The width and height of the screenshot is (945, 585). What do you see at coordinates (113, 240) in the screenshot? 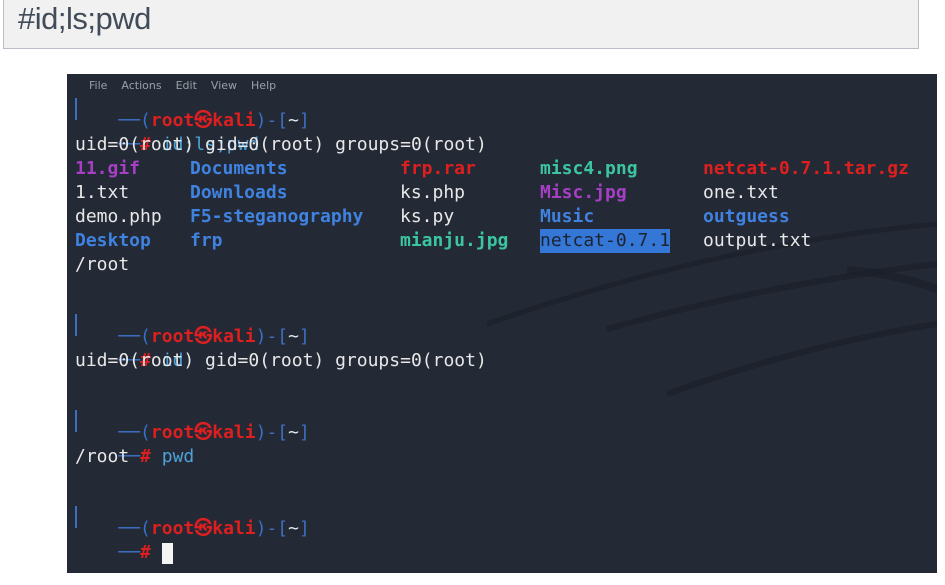
I see `ls-entry: Desktop` at bounding box center [113, 240].